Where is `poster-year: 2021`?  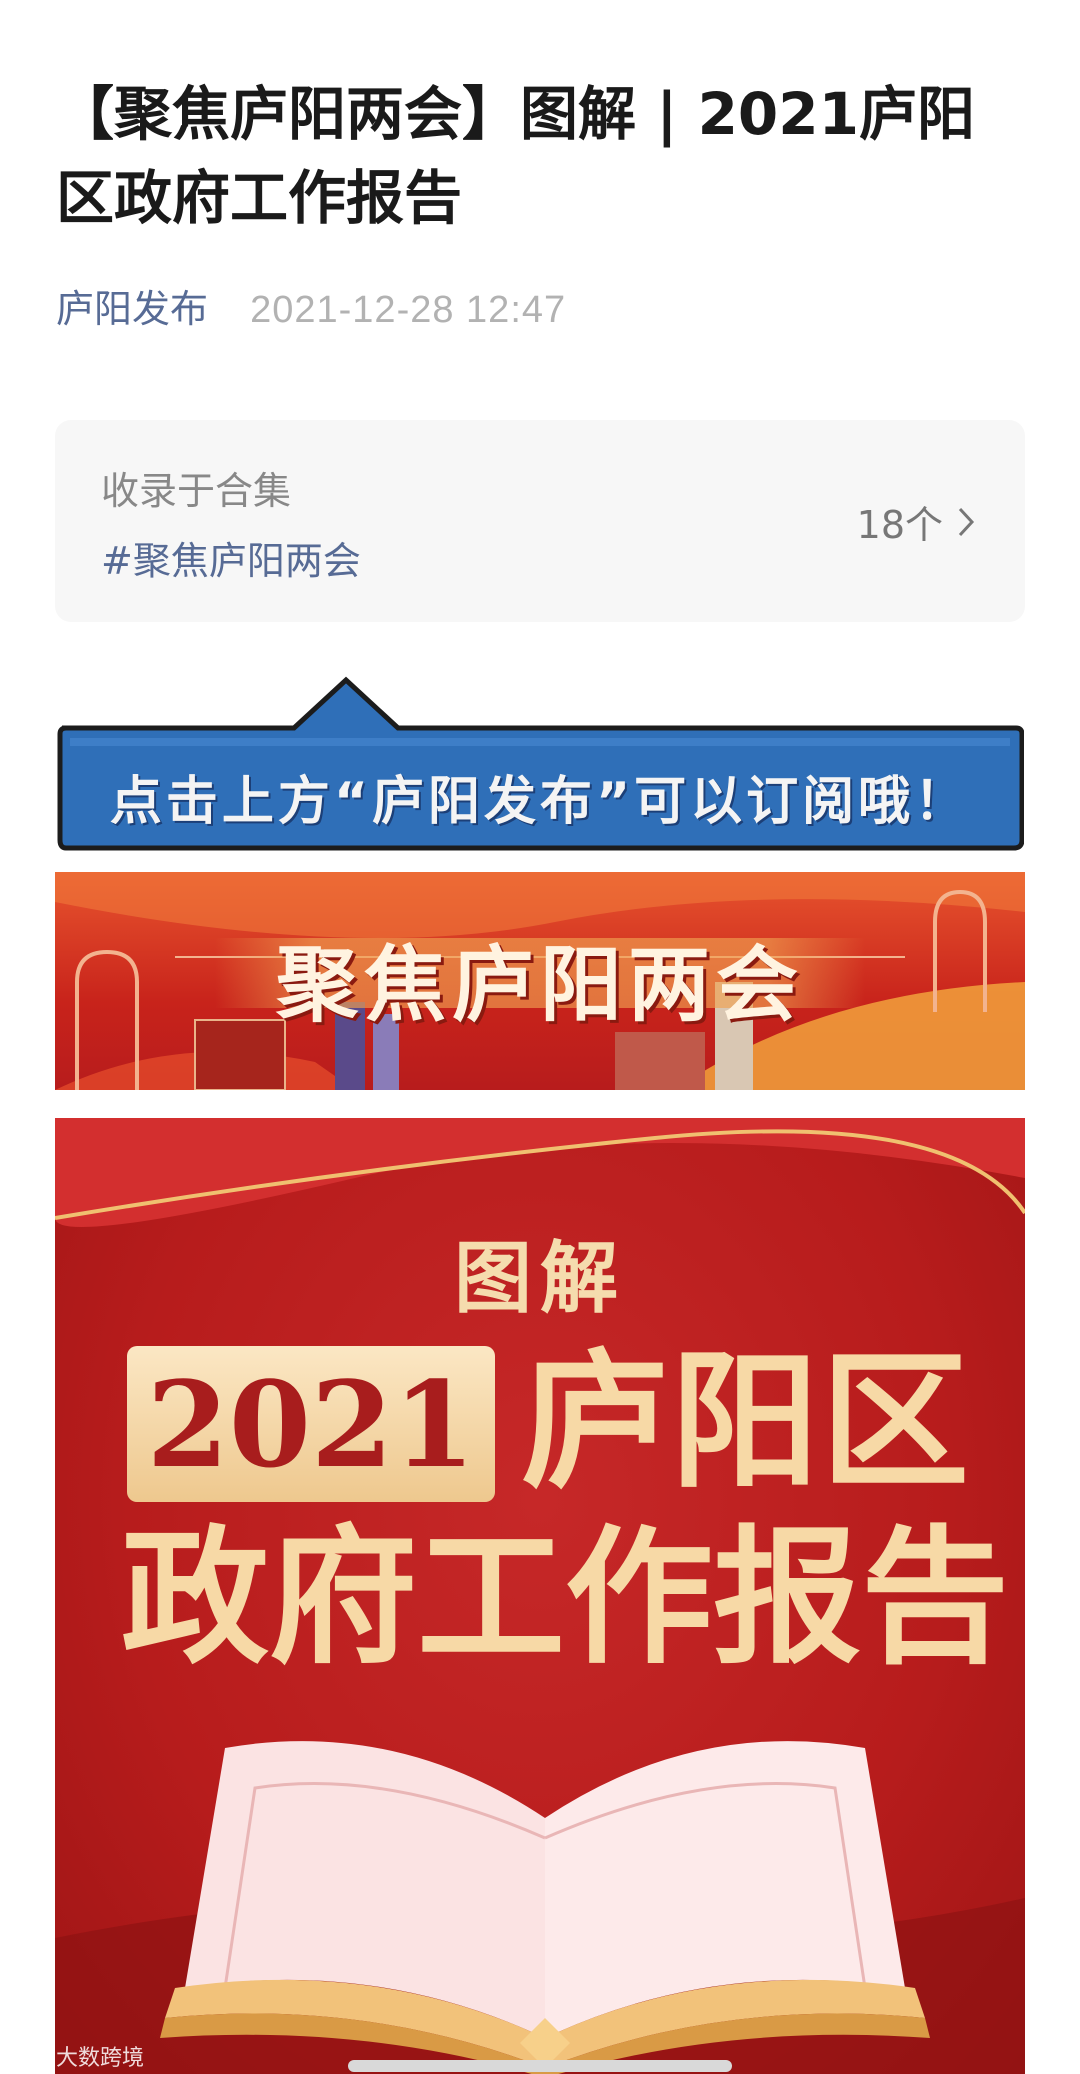 poster-year: 2021 is located at coordinates (311, 1424).